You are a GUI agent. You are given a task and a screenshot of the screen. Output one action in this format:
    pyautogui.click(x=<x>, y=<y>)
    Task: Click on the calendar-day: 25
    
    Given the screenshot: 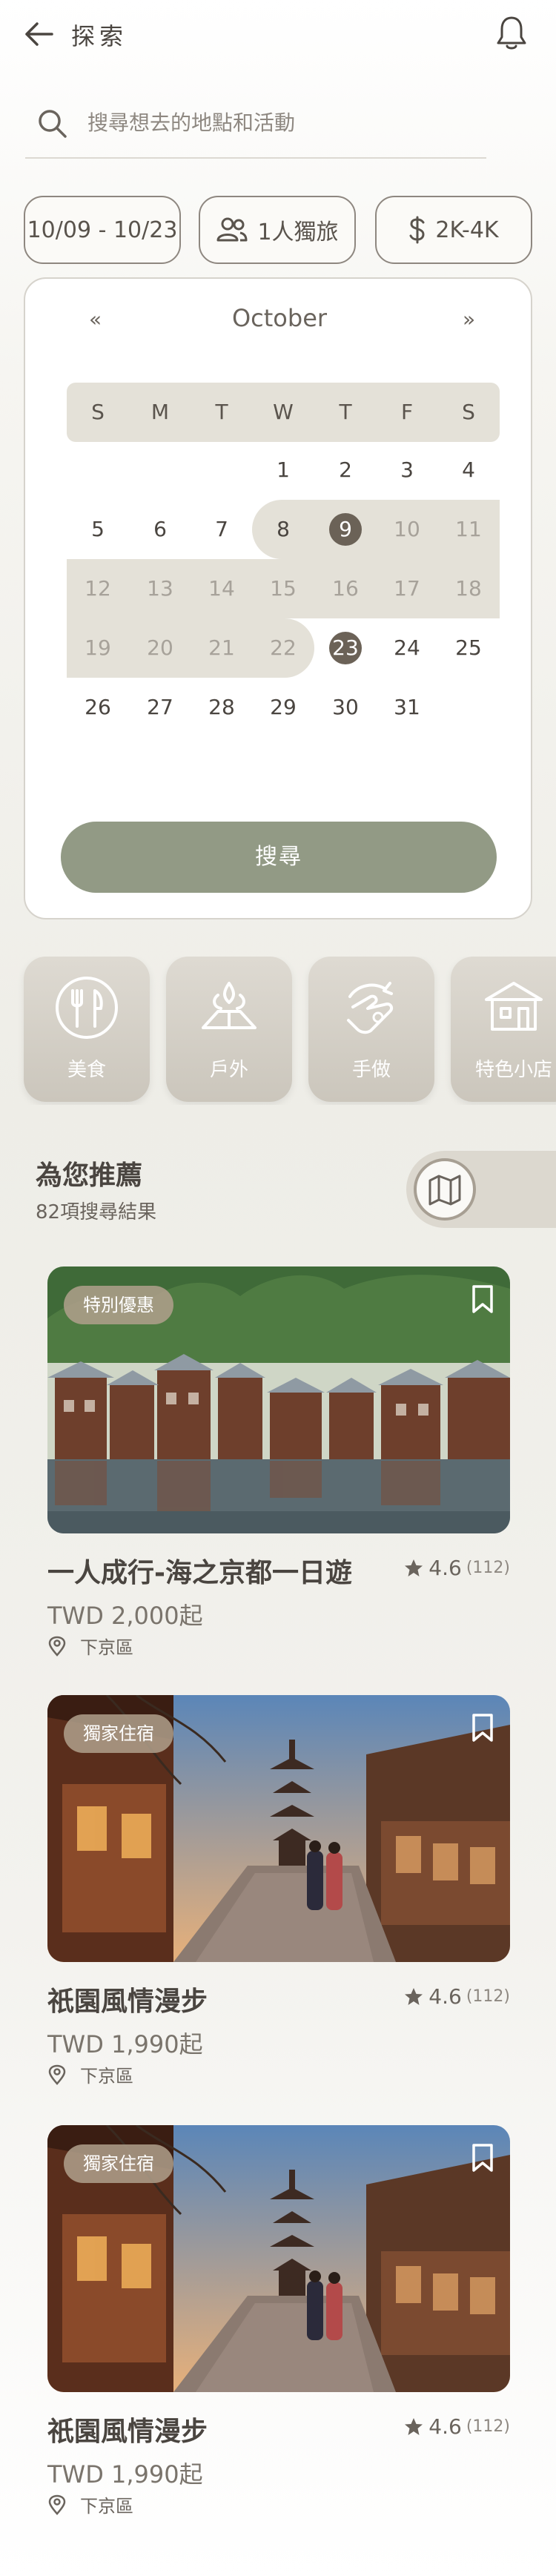 What is the action you would take?
    pyautogui.click(x=468, y=648)
    